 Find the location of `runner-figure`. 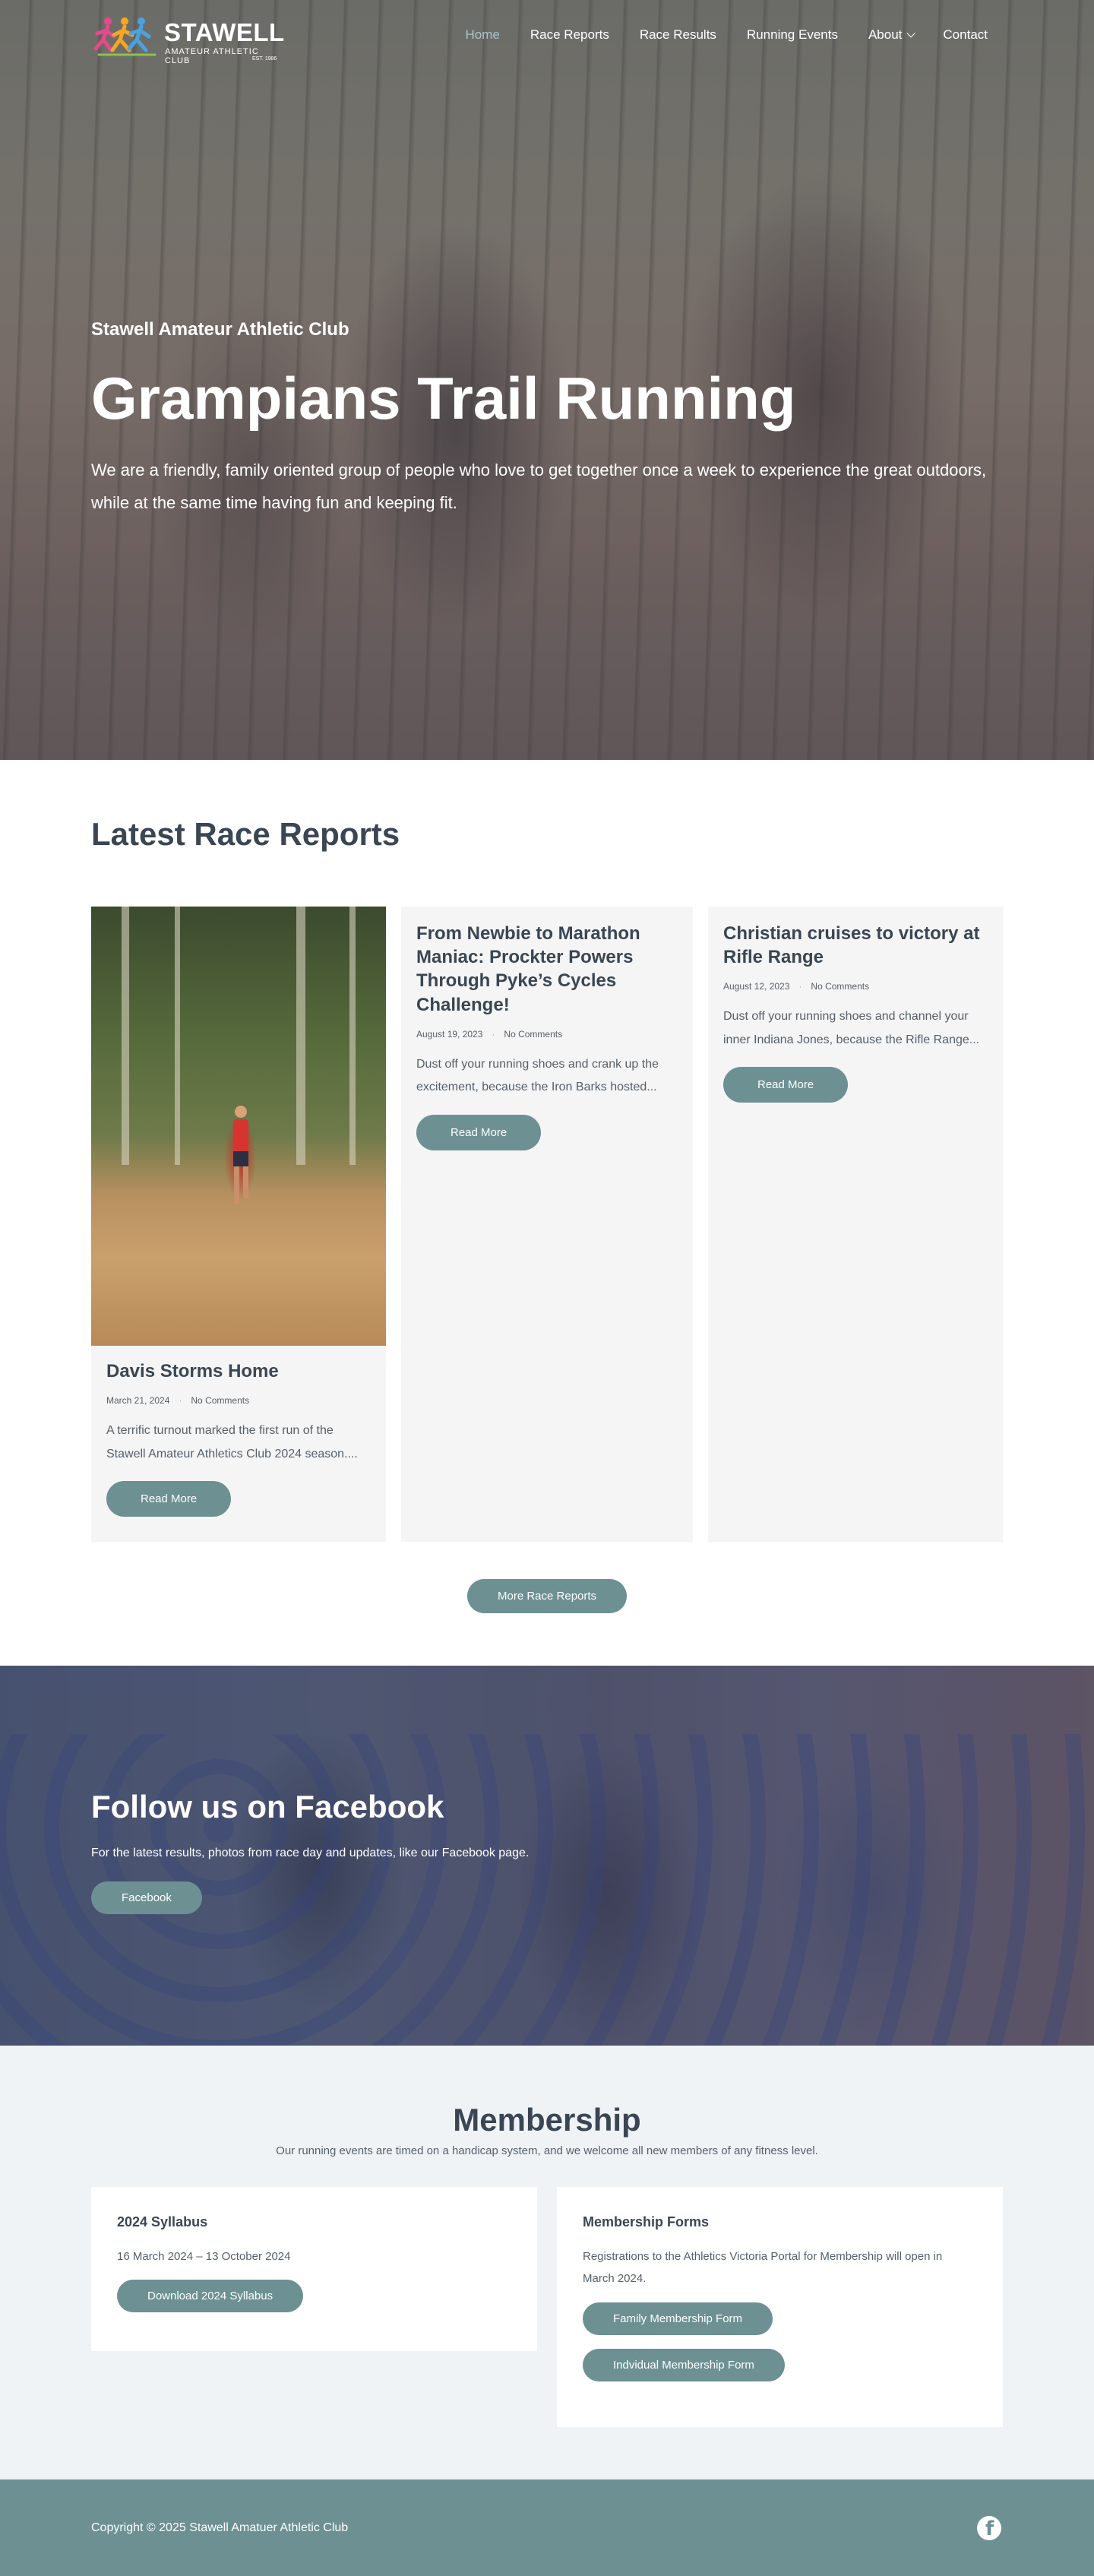

runner-figure is located at coordinates (240, 1155).